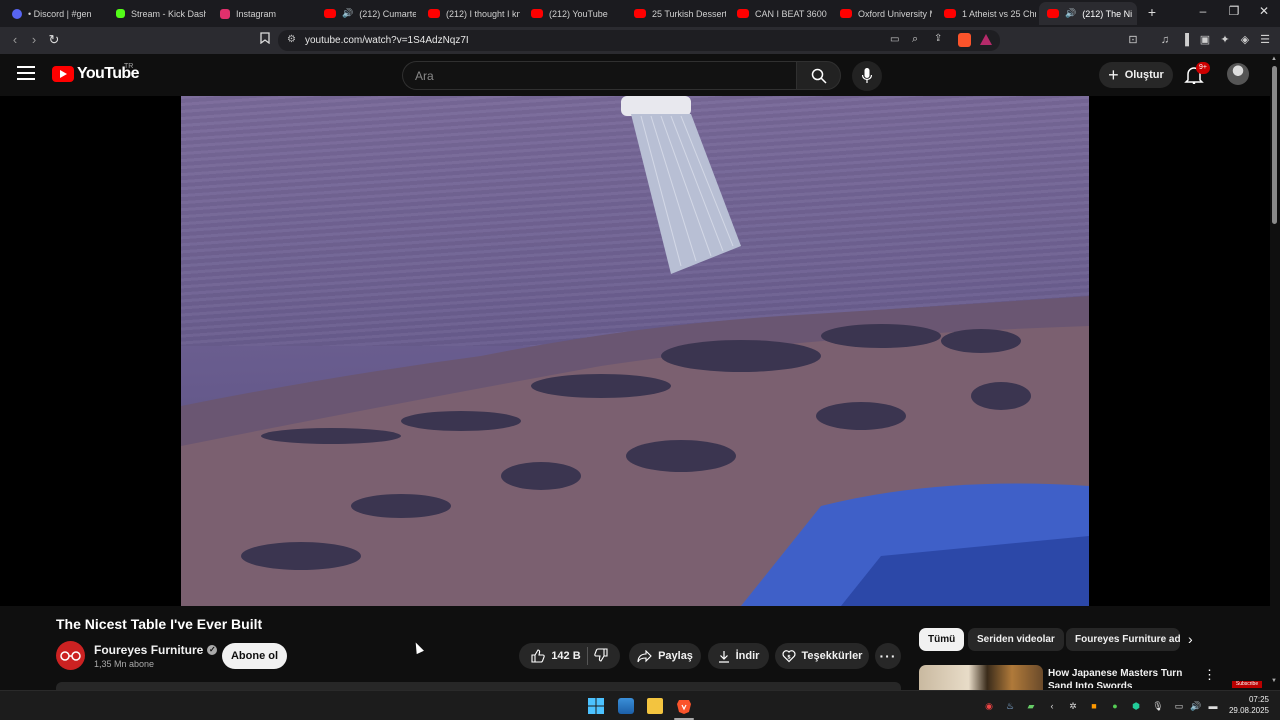 The height and width of the screenshot is (720, 1280). I want to click on search-box, so click(599, 75).